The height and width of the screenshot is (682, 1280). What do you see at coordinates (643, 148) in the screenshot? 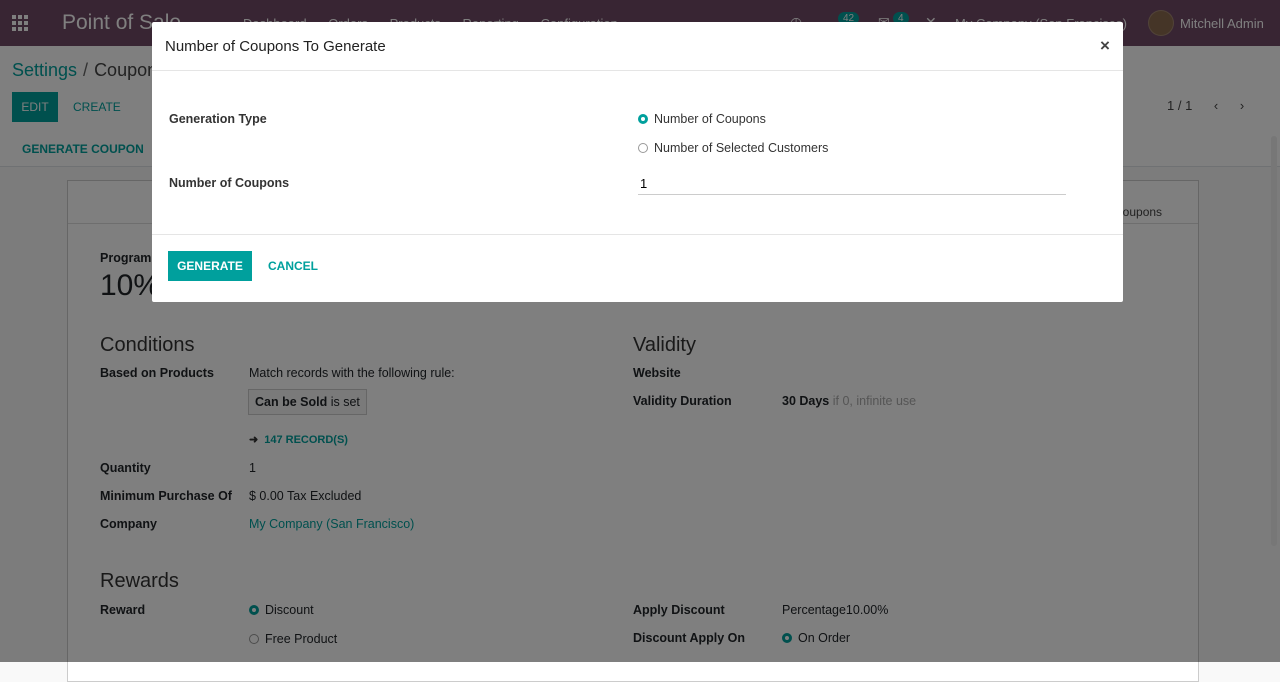
I see `radio-unchecked-icon` at bounding box center [643, 148].